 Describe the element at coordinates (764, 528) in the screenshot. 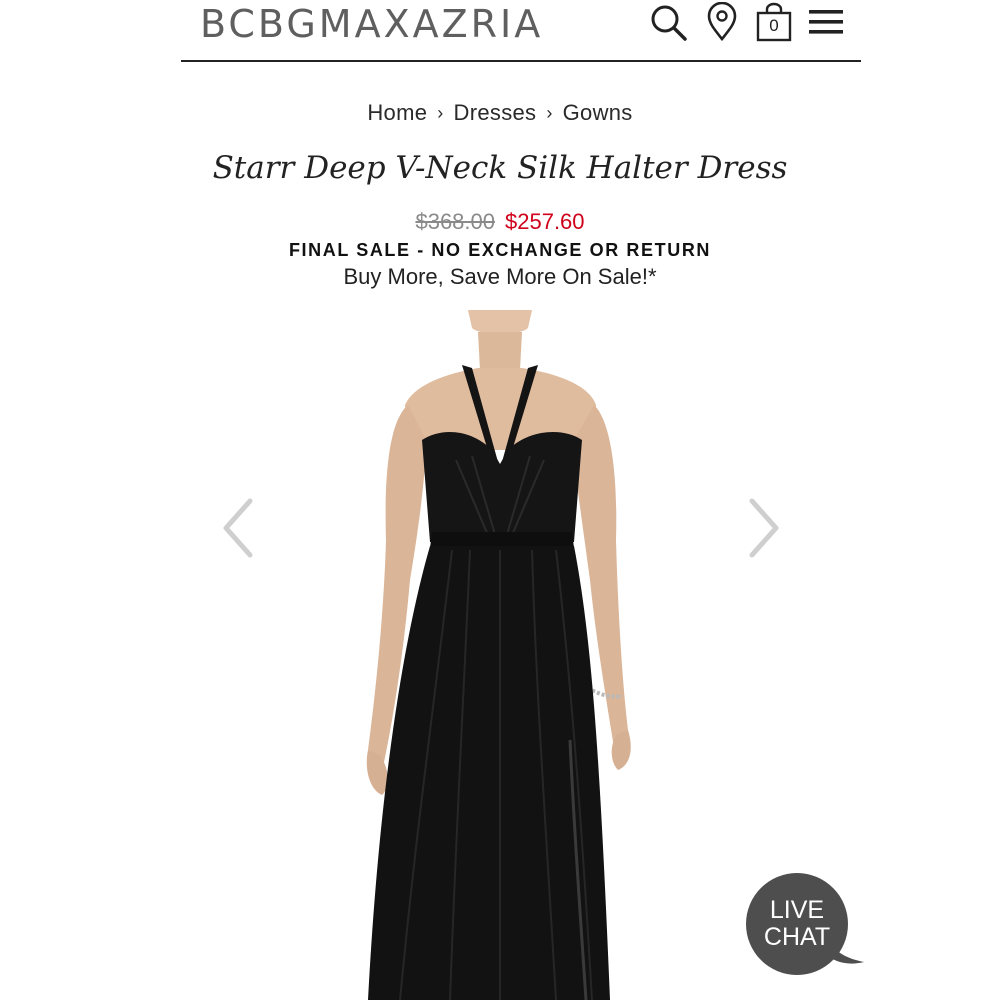

I see `chevron-right-icon` at that location.